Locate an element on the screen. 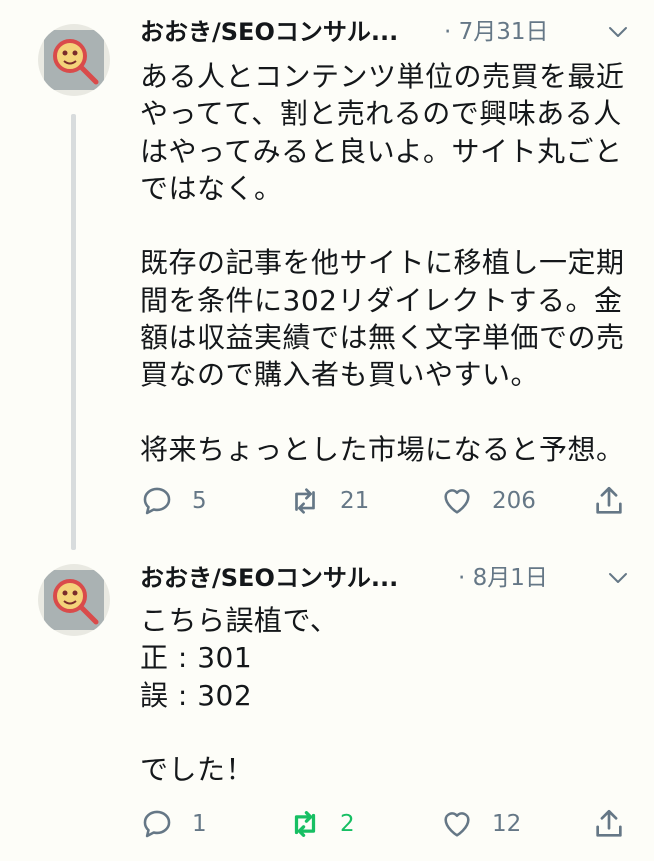  tweet-actions: 1 2 12 is located at coordinates (385, 824).